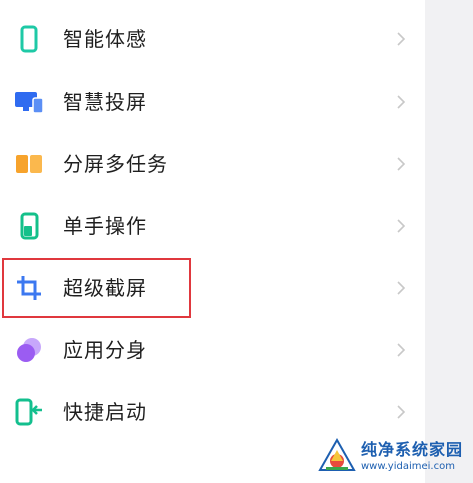  Describe the element at coordinates (412, 449) in the screenshot. I see `watermark-title: 纯净系统家园` at that location.